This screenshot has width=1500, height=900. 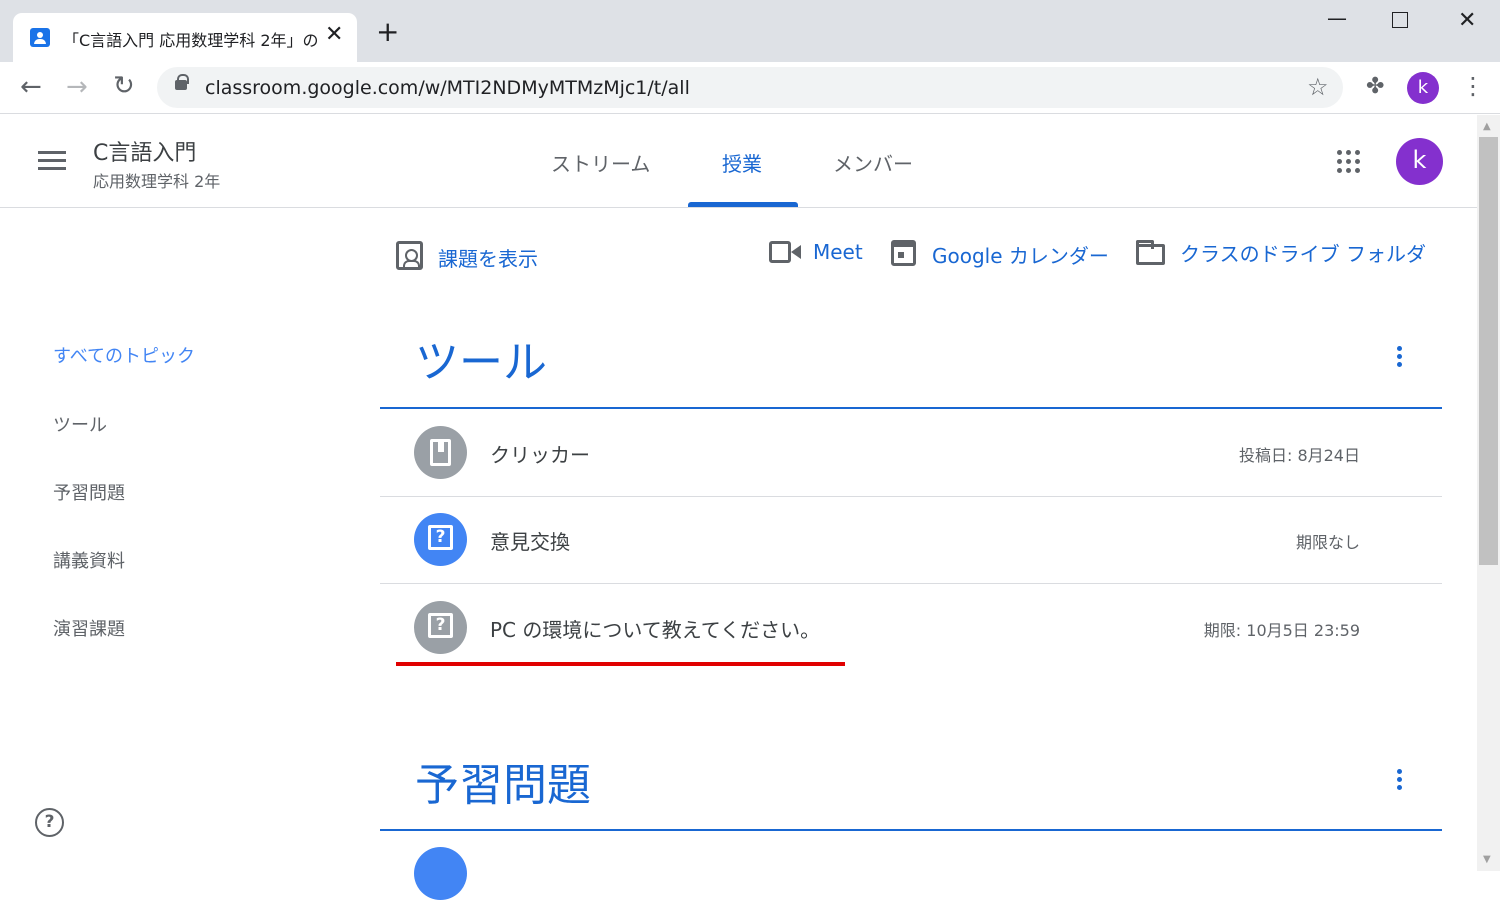 I want to click on class-name: C言語入門, so click(x=144, y=151).